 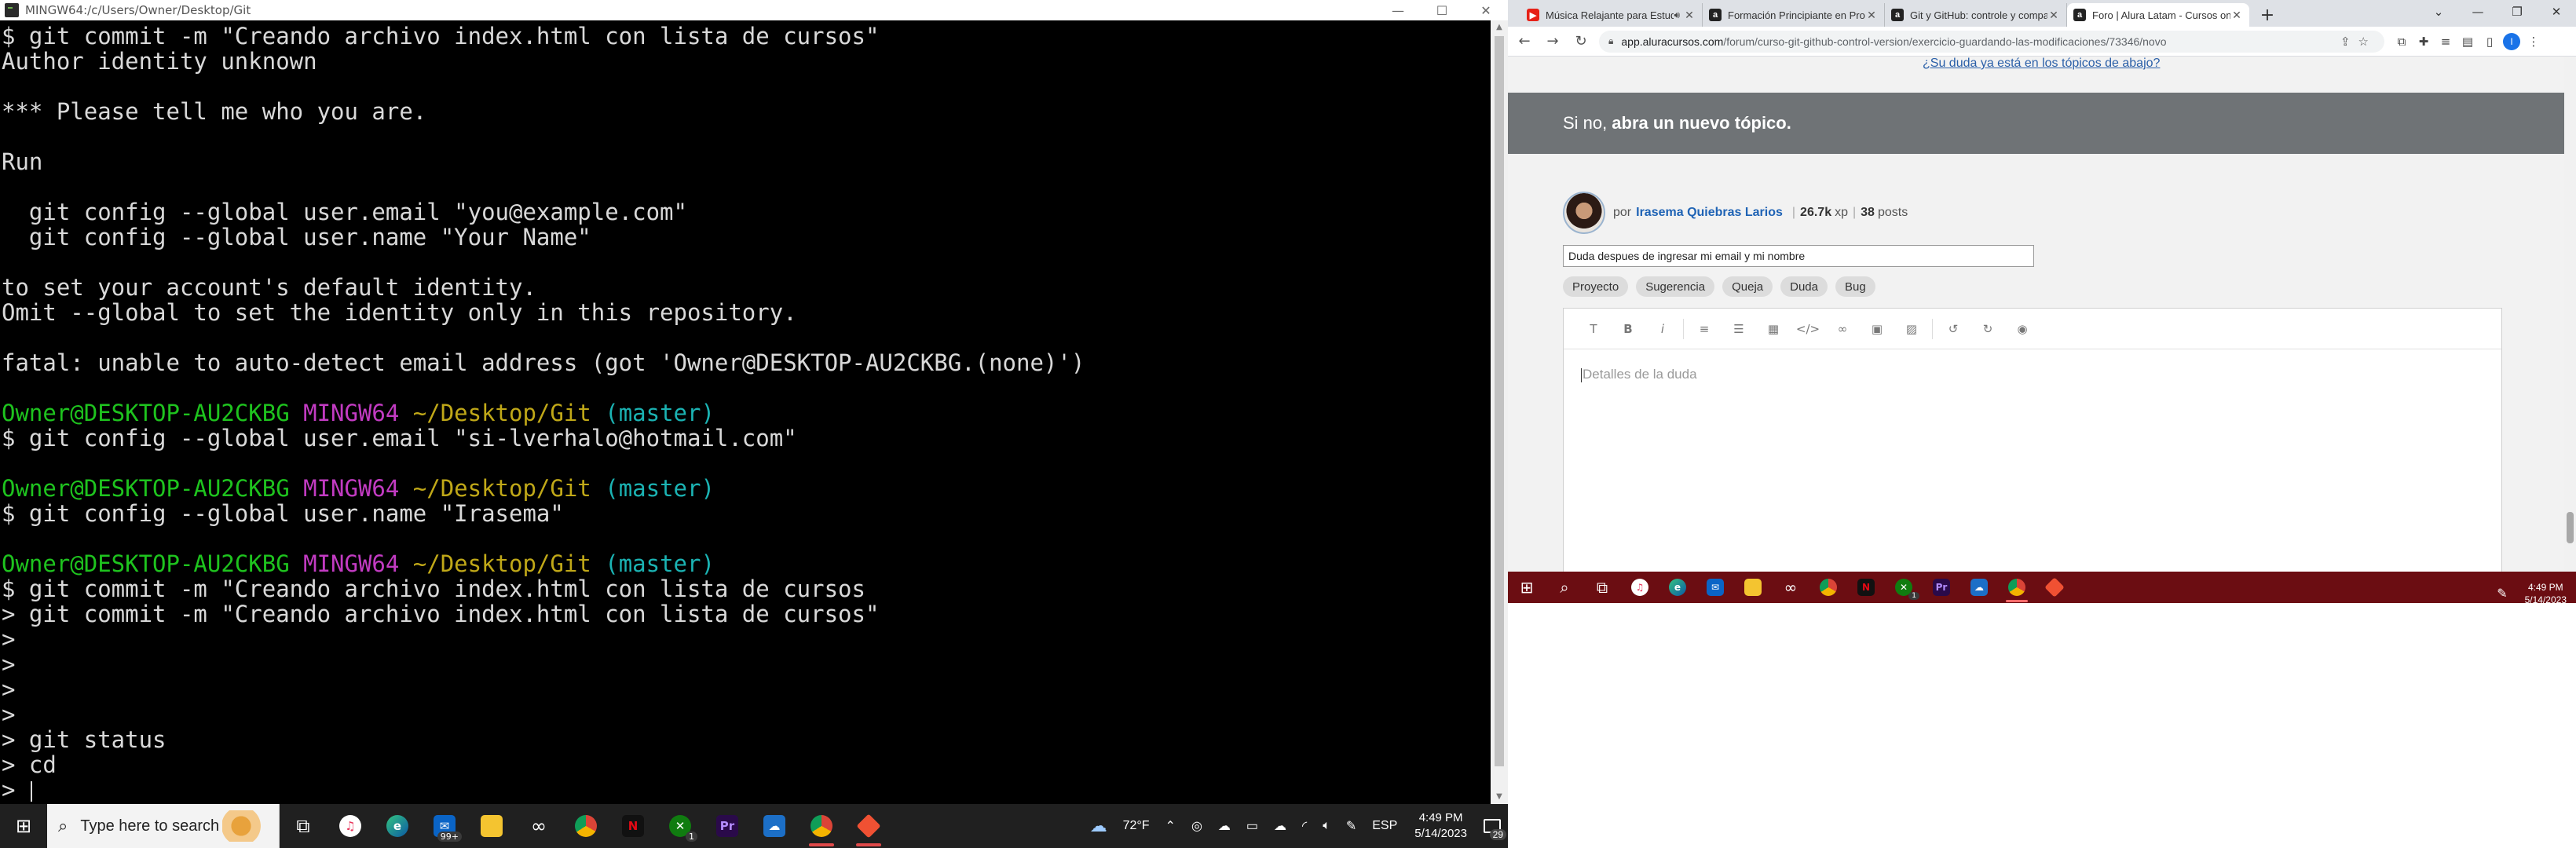 What do you see at coordinates (1327, 826) in the screenshot?
I see `volume-icon: 🔈︎` at bounding box center [1327, 826].